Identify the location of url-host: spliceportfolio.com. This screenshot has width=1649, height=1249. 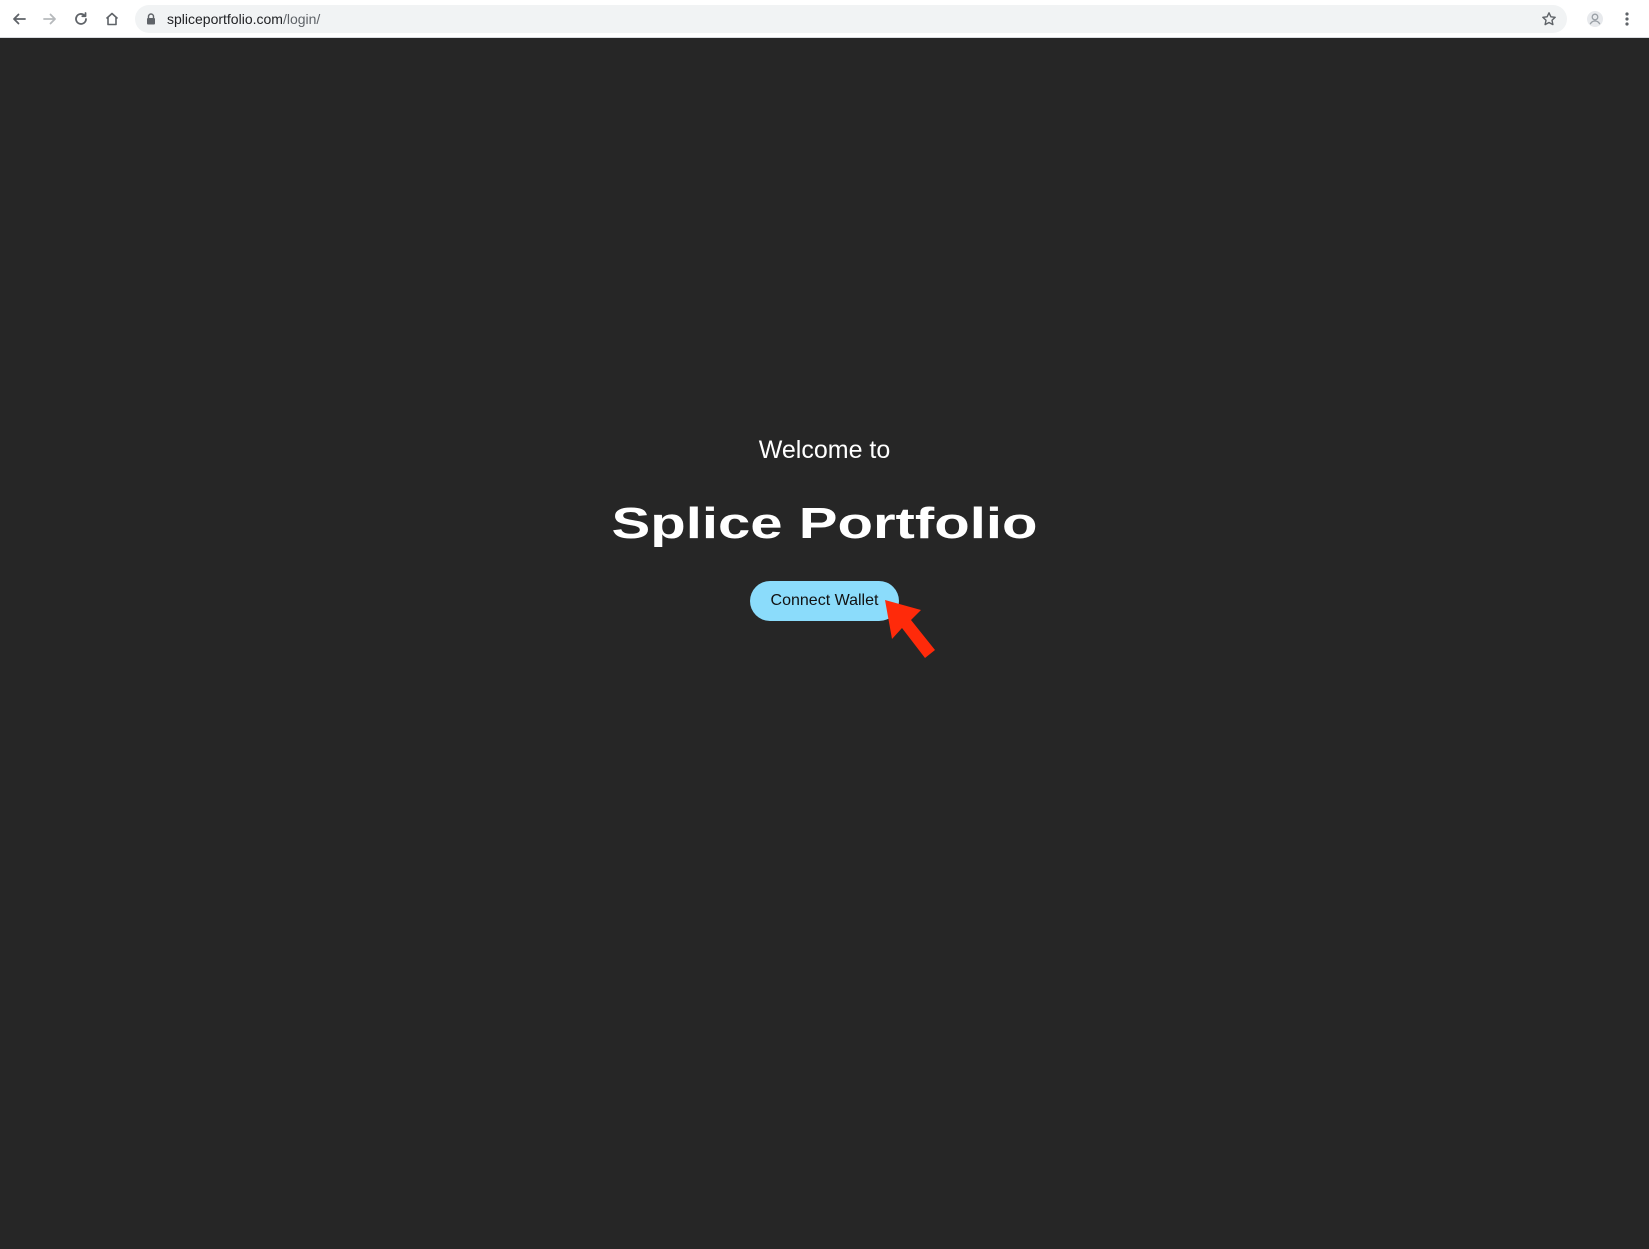
(225, 19).